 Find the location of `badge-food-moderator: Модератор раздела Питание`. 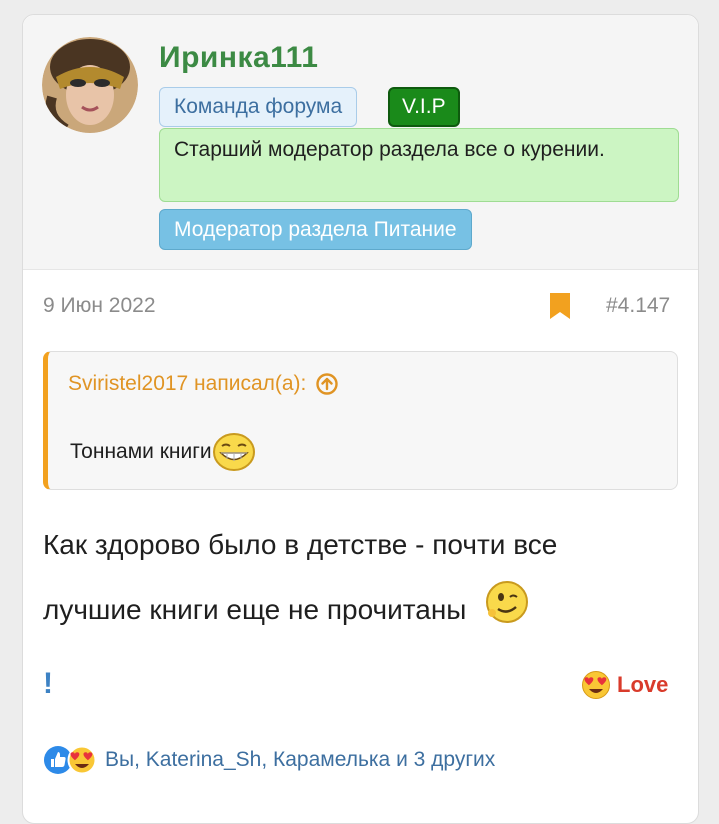

badge-food-moderator: Модератор раздела Питание is located at coordinates (315, 229).